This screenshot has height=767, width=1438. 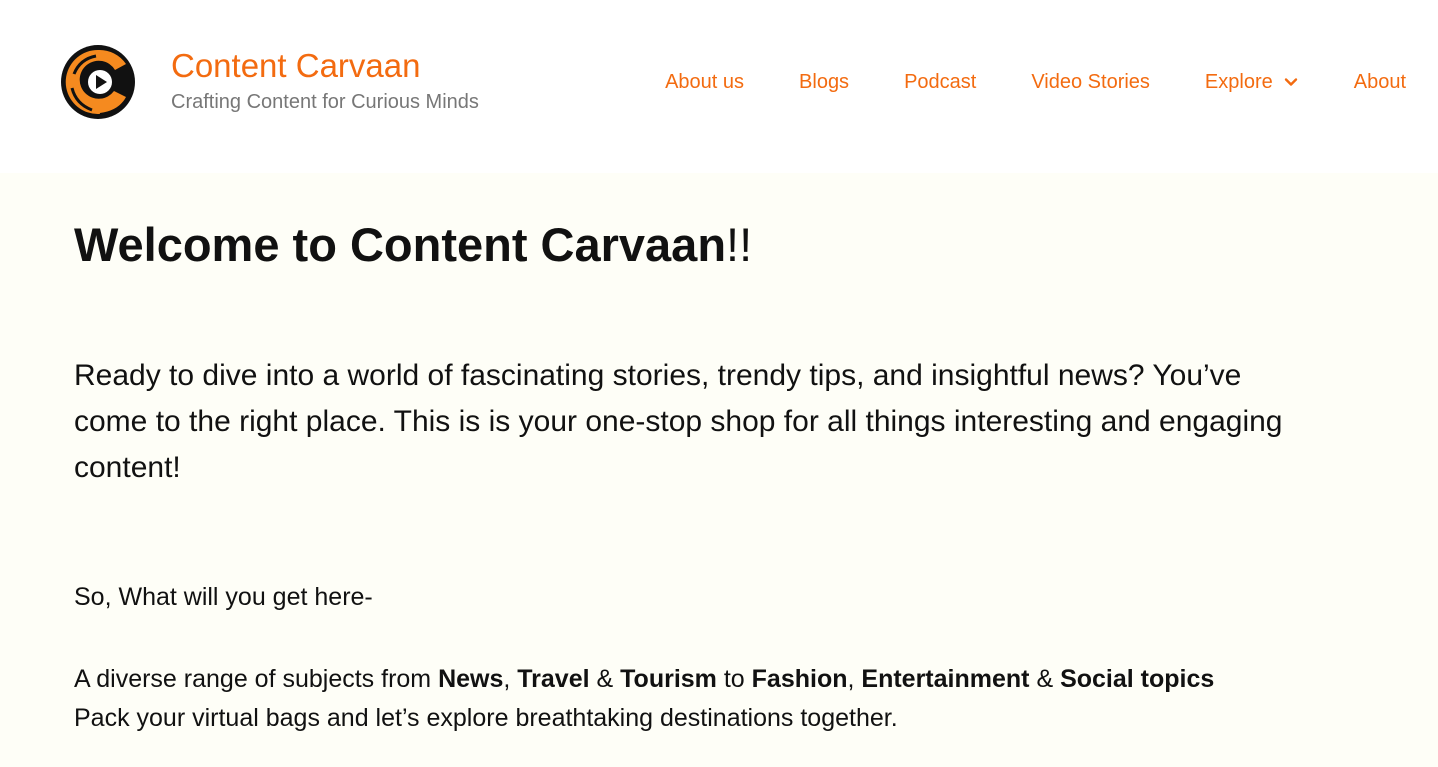 What do you see at coordinates (295, 66) in the screenshot?
I see `site-title: Content Carvaan` at bounding box center [295, 66].